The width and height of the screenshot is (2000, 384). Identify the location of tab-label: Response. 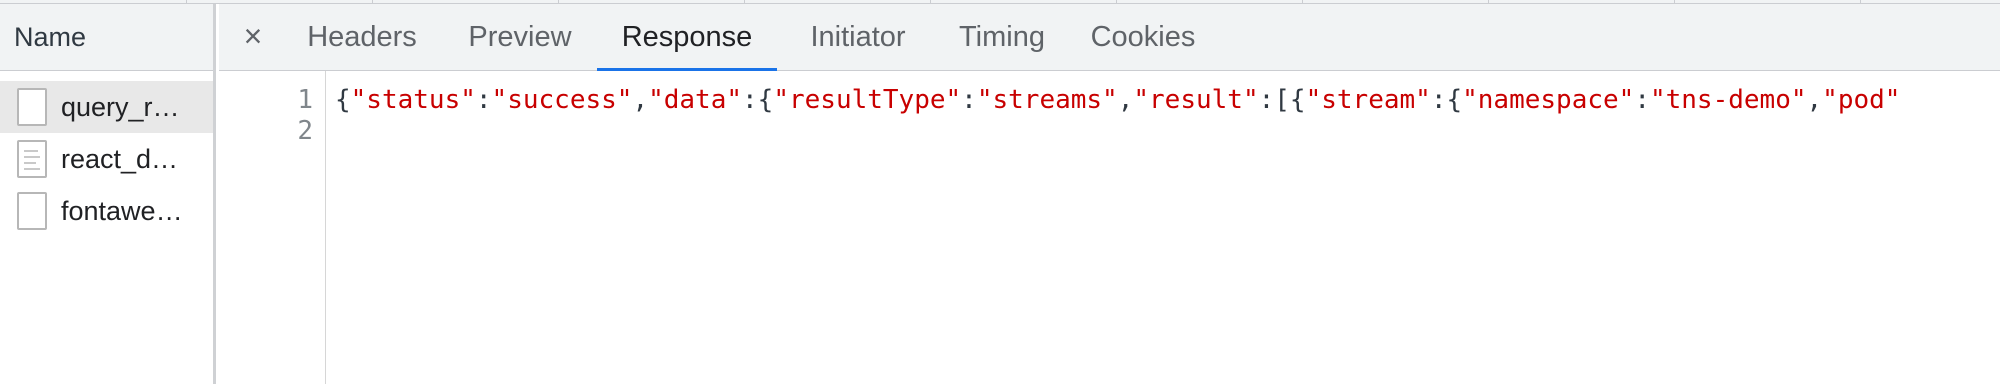
(687, 37).